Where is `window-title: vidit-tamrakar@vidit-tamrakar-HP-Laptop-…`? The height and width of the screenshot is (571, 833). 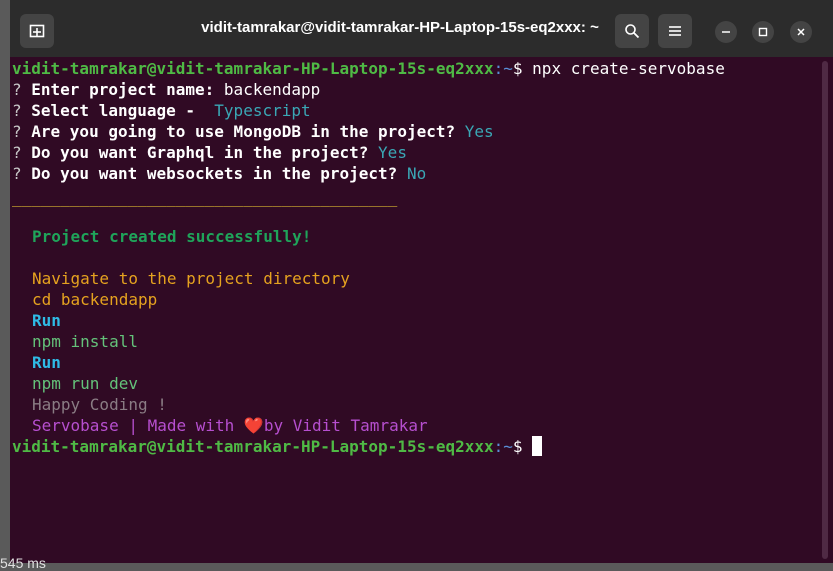 window-title: vidit-tamrakar@vidit-tamrakar-HP-Laptop-… is located at coordinates (400, 27).